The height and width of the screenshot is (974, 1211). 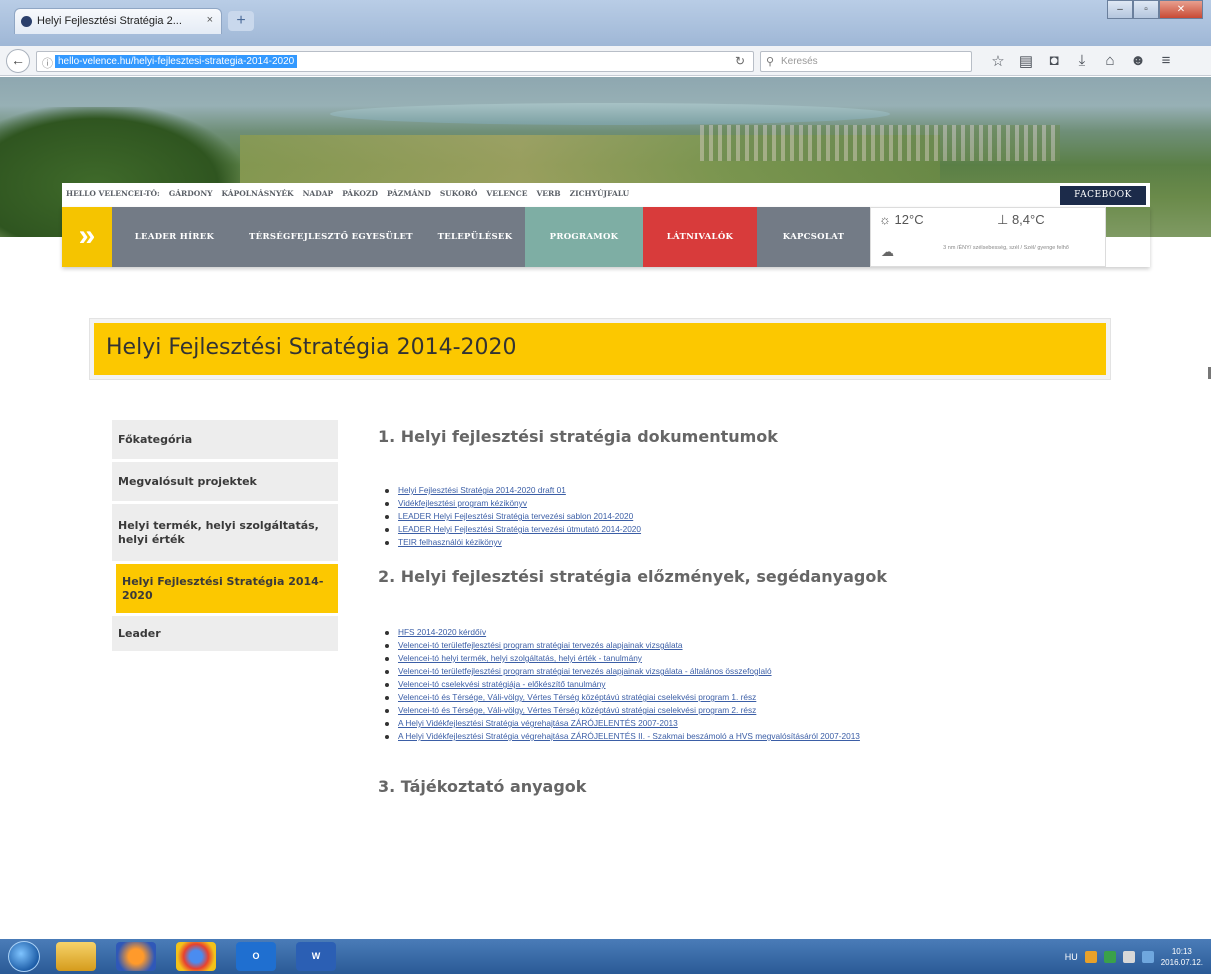 What do you see at coordinates (1181, 951) in the screenshot?
I see `clock-time: 10:13` at bounding box center [1181, 951].